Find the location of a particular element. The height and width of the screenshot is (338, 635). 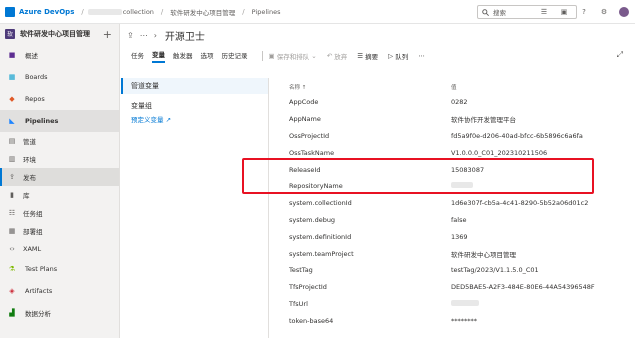

variable-name: system.collectionId is located at coordinates (366, 203).